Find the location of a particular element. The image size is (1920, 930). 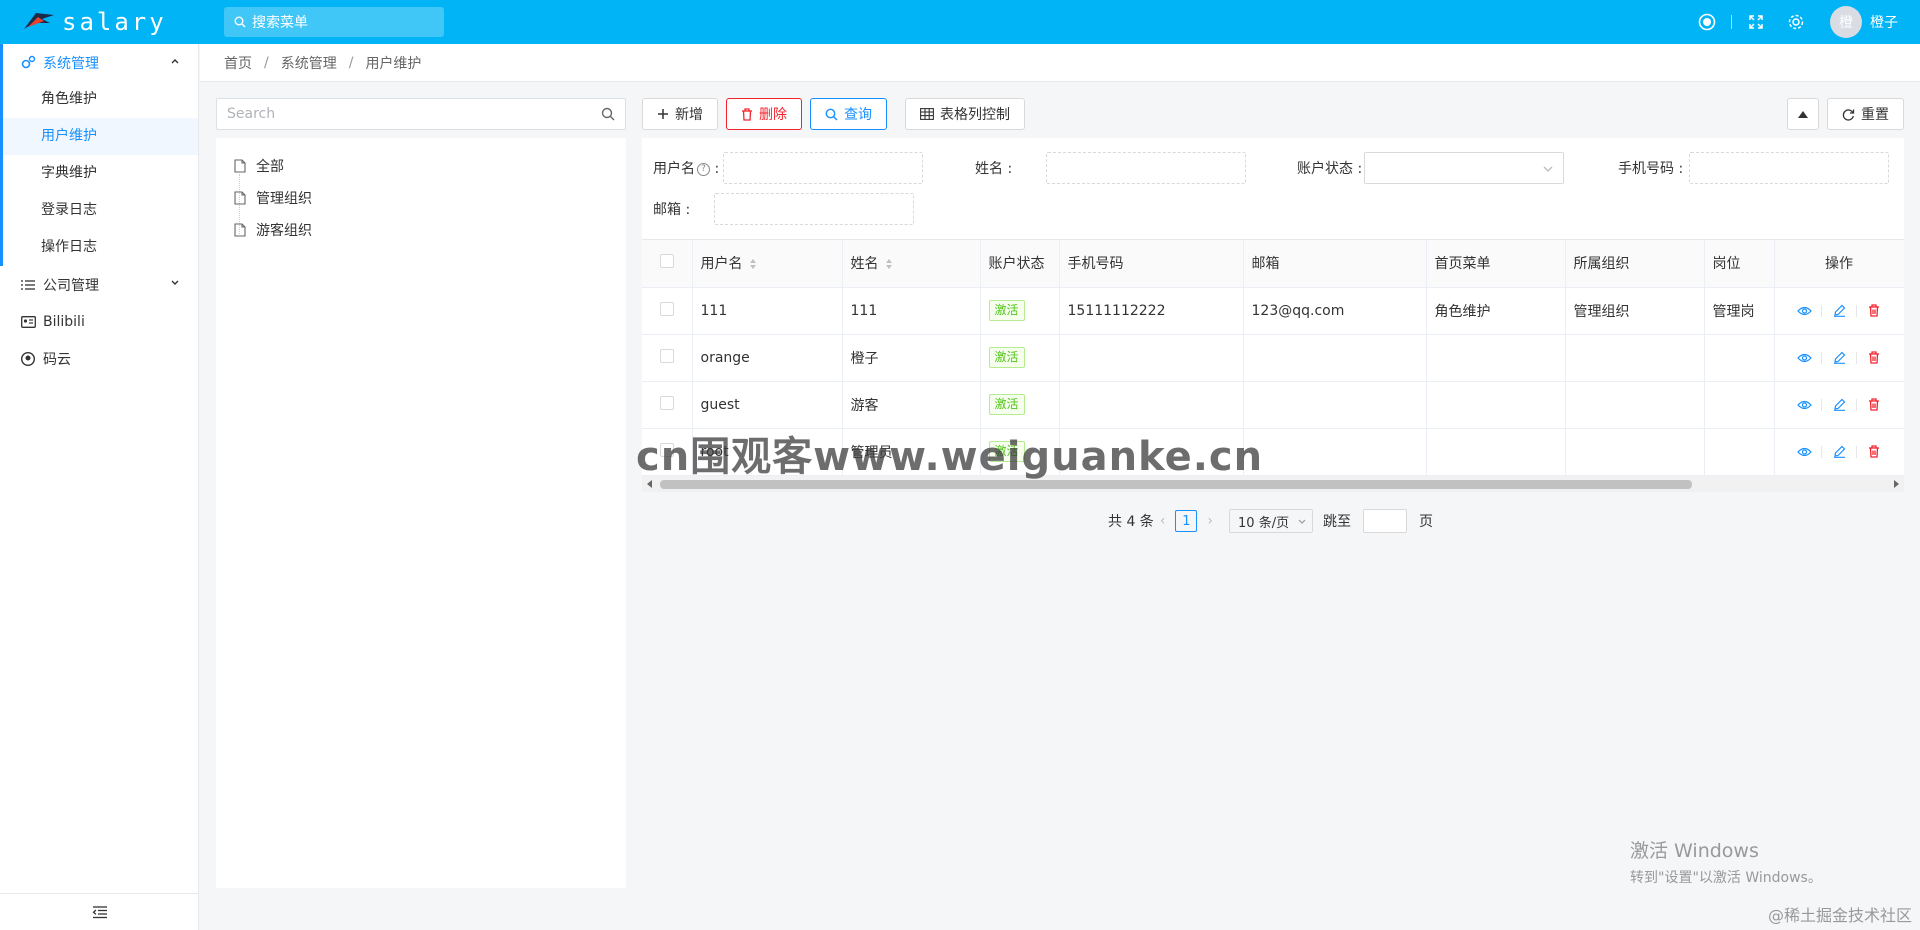

cell-org: 管理组织 is located at coordinates (1635, 311).